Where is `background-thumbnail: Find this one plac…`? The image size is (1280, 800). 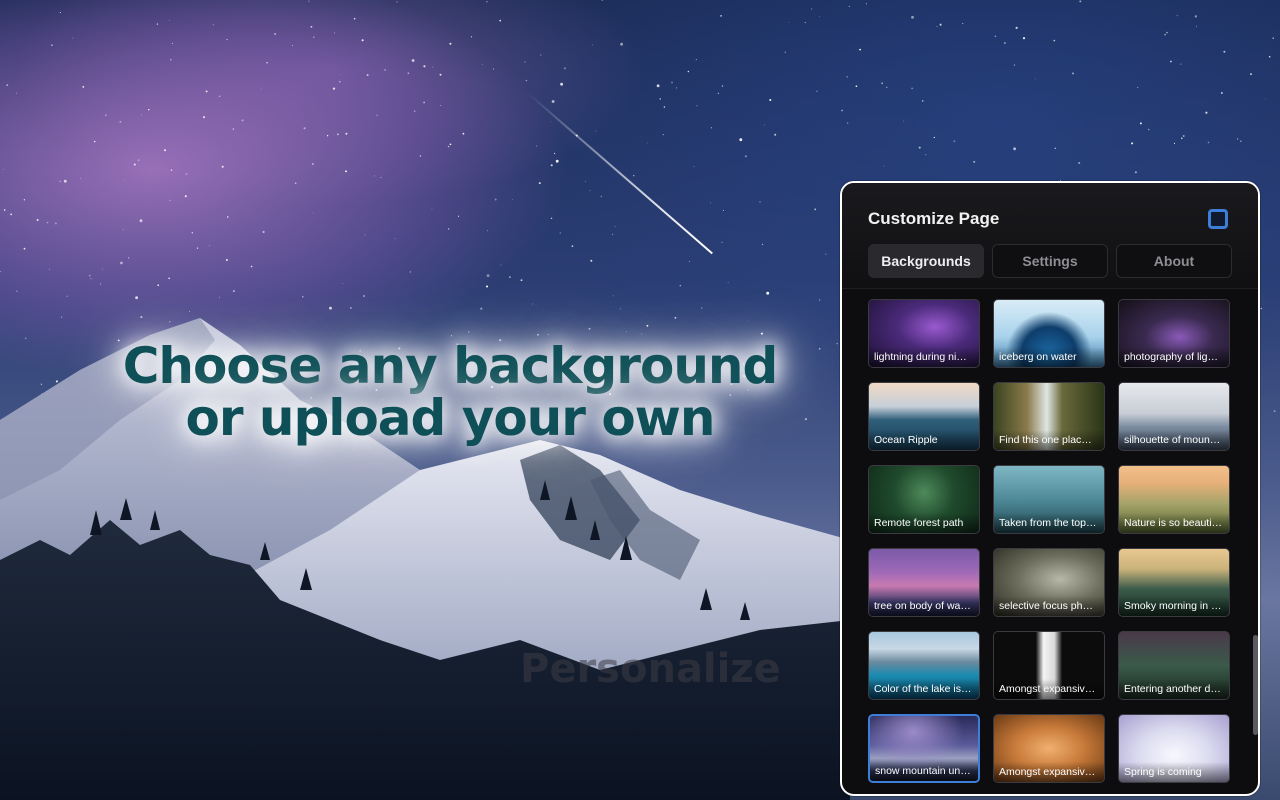 background-thumbnail: Find this one plac… is located at coordinates (1049, 416).